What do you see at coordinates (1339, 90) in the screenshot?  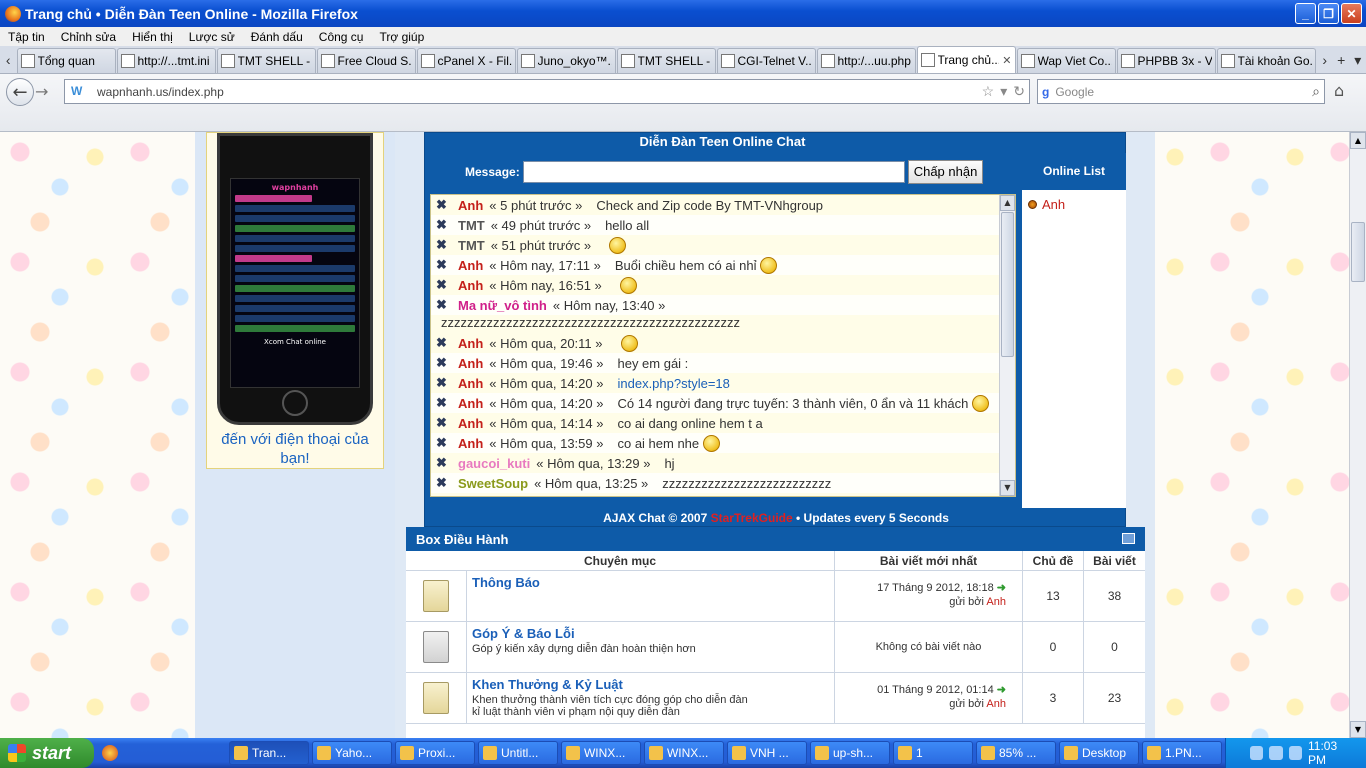 I see `home-icon: ⌂` at bounding box center [1339, 90].